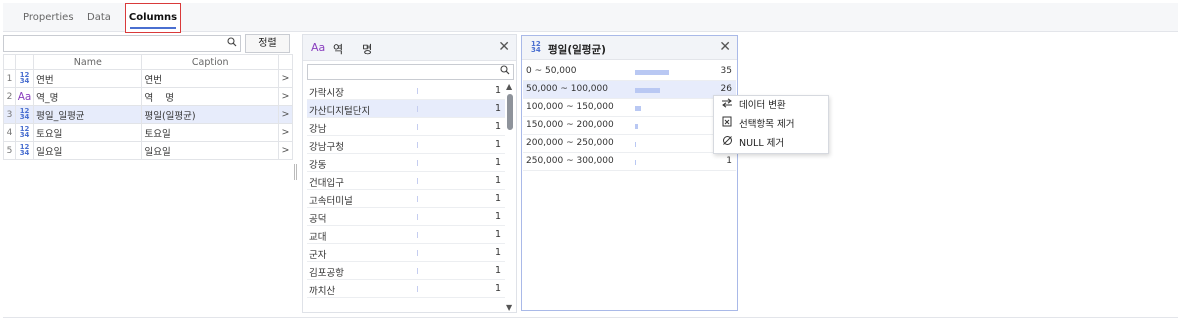 The width and height of the screenshot is (1181, 320). What do you see at coordinates (406, 127) in the screenshot?
I see `list-item: 강남 1` at bounding box center [406, 127].